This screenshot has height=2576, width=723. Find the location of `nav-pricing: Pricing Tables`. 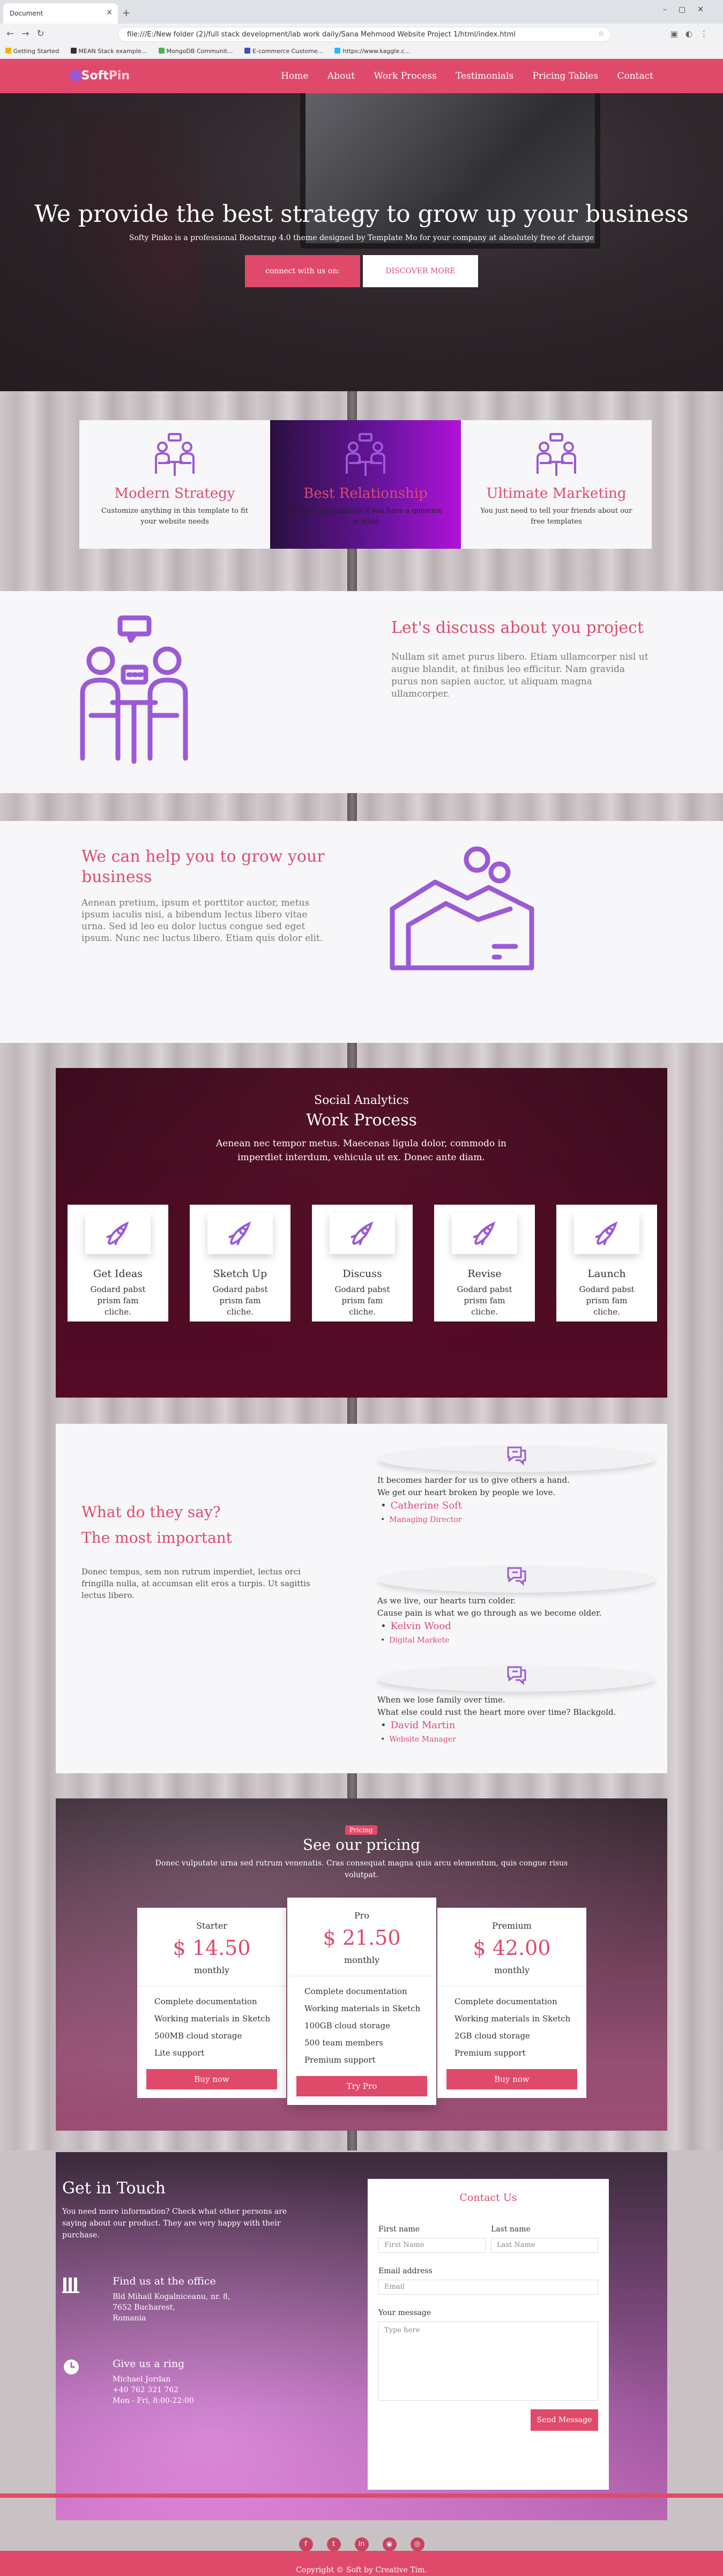

nav-pricing: Pricing Tables is located at coordinates (566, 76).